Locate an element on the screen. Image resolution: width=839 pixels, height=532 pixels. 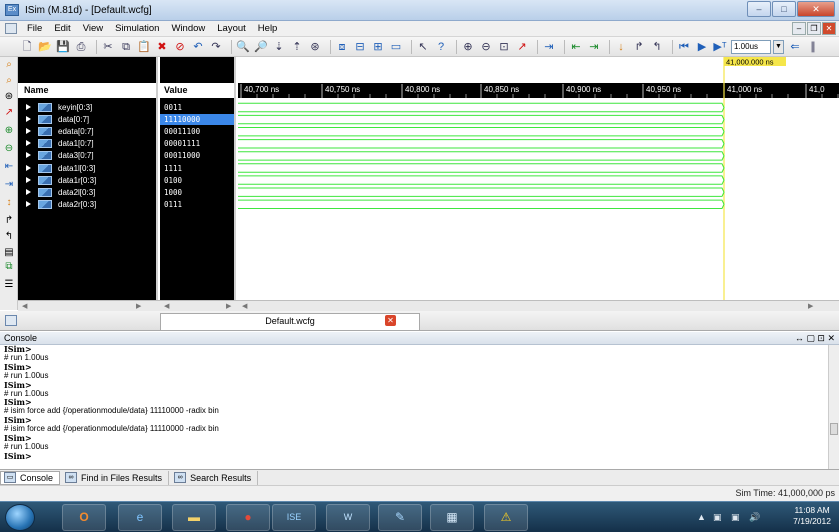
signal-value: 00001111 is located at coordinates (197, 143).